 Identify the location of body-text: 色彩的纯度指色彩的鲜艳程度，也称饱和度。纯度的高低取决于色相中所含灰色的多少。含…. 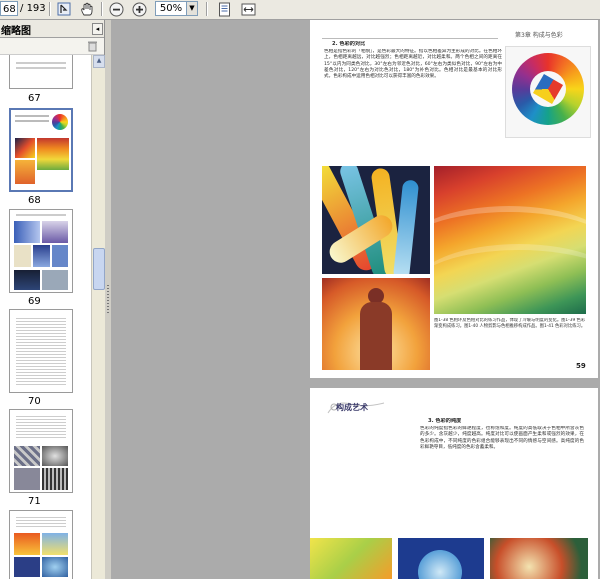
(502, 438).